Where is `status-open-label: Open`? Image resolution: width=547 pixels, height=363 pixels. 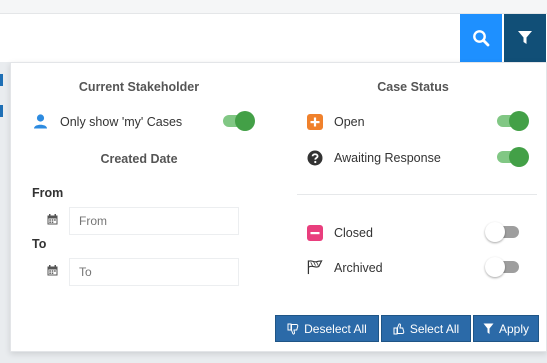
status-open-label: Open is located at coordinates (349, 122).